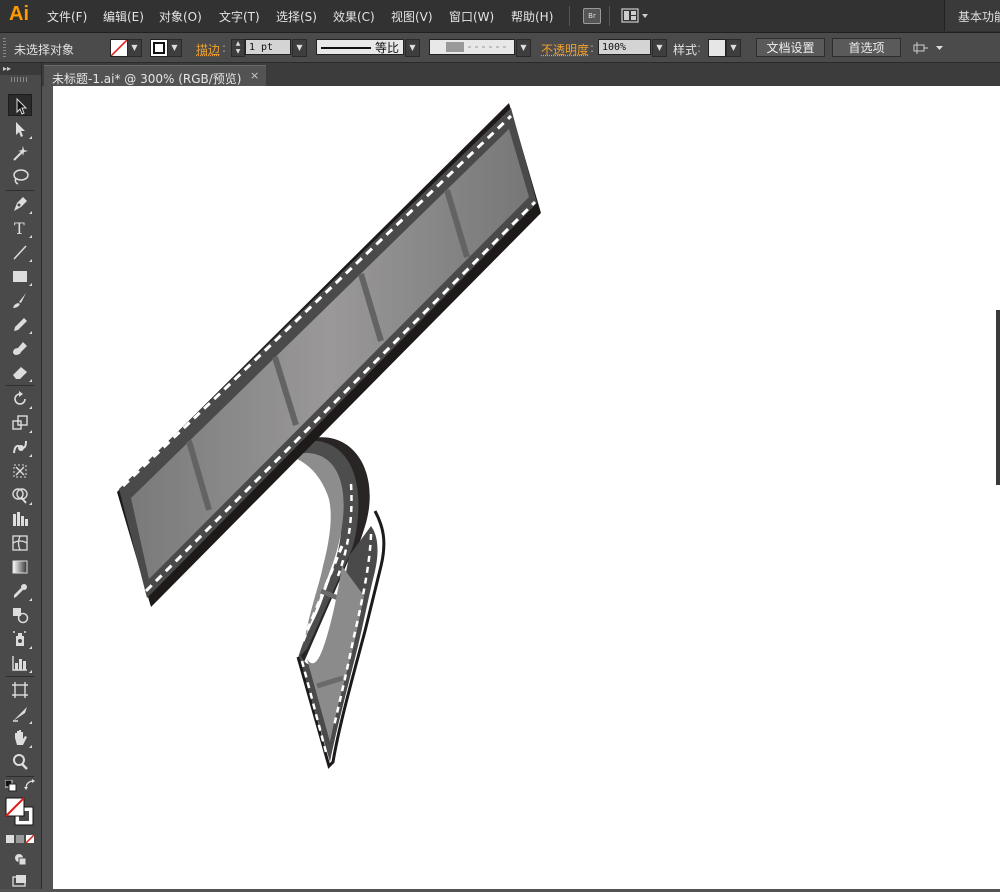 The image size is (1000, 892). What do you see at coordinates (332, 603) in the screenshot?
I see `film-strip-lower-curl` at bounding box center [332, 603].